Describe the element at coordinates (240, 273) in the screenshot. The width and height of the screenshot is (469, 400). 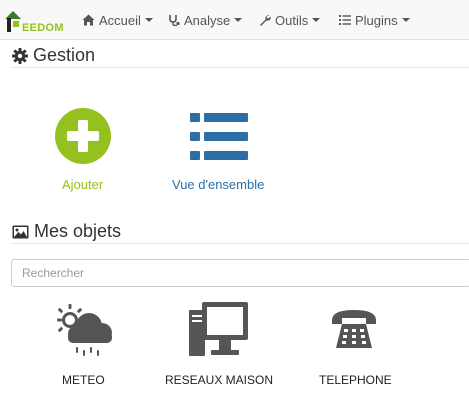
I see `search-input` at that location.